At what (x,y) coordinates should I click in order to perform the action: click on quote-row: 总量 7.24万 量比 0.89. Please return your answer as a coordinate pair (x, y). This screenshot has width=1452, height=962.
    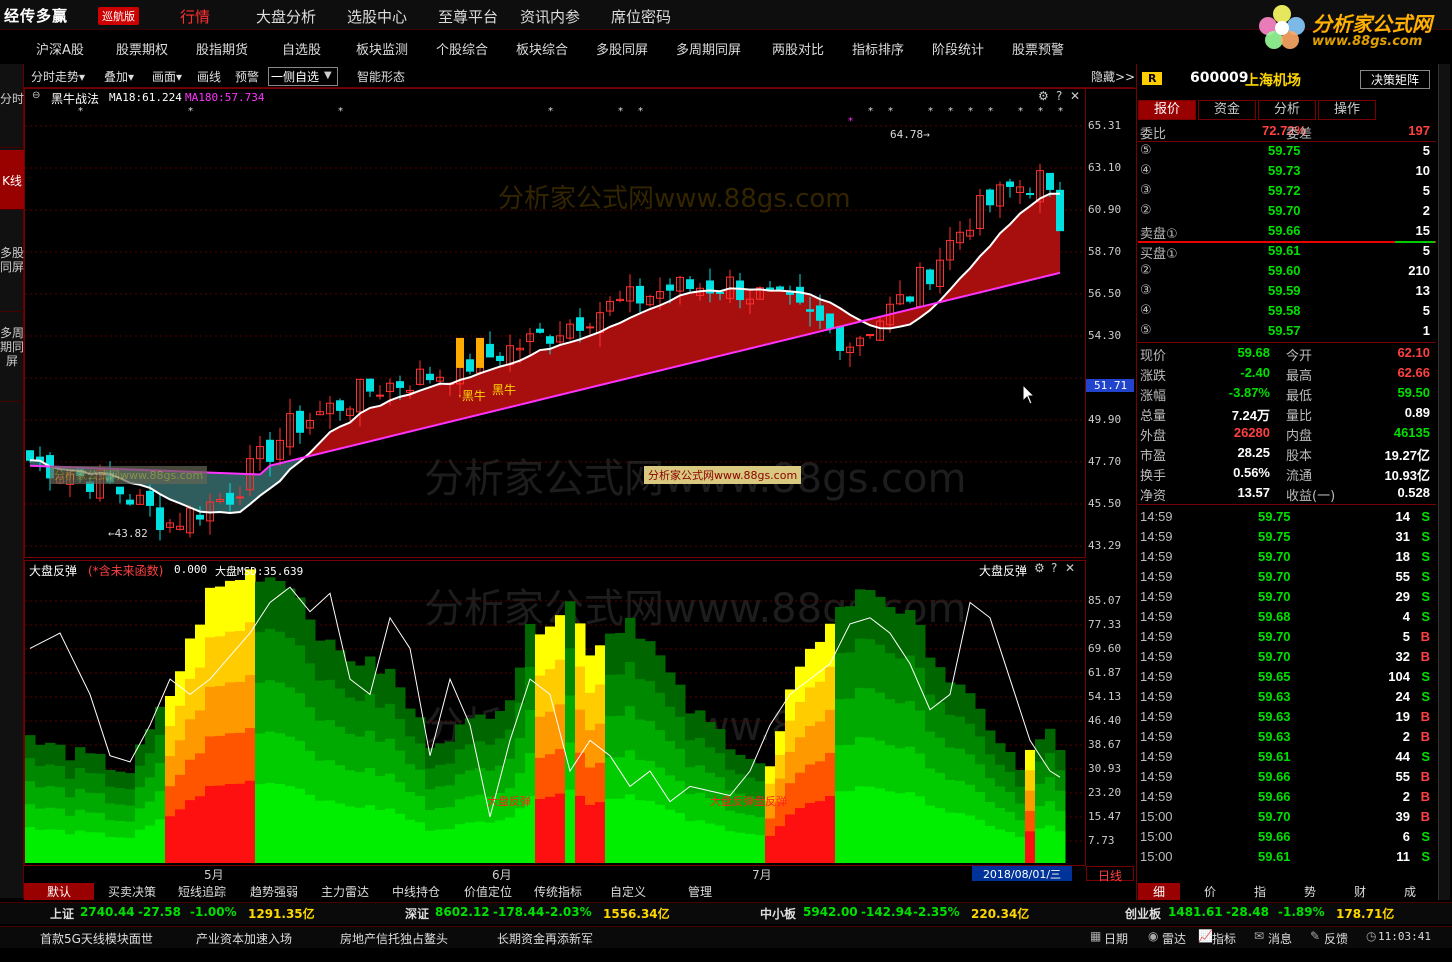
    Looking at the image, I should click on (1287, 414).